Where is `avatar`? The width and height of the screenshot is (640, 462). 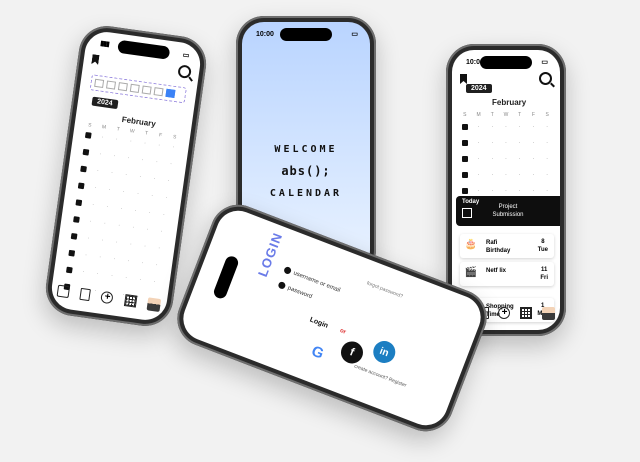
avatar is located at coordinates (549, 313).